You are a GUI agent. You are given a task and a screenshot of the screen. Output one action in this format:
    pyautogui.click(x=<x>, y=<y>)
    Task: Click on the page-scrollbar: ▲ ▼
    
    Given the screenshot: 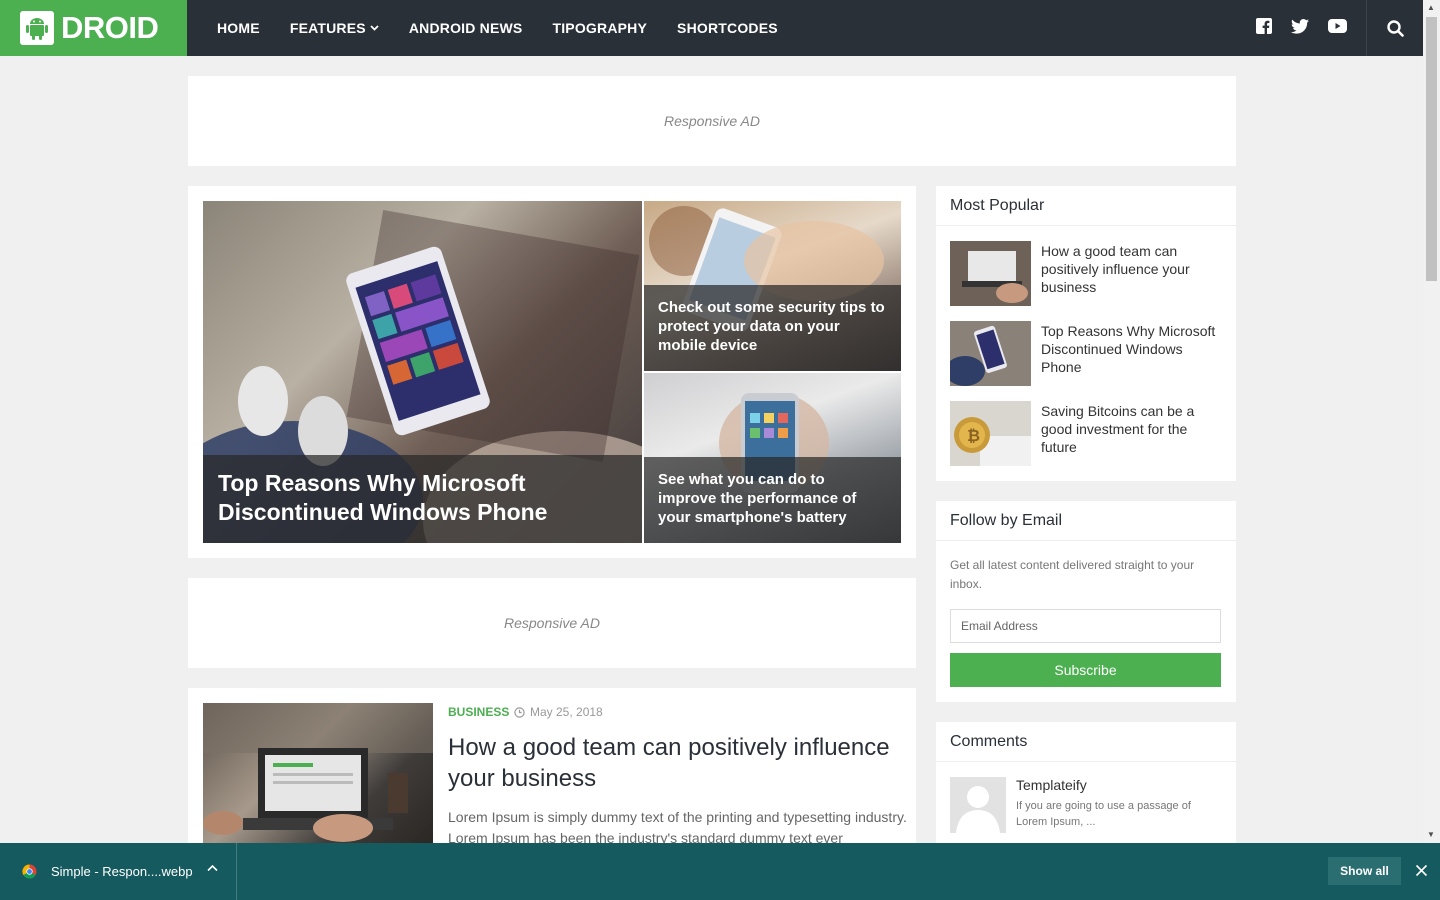 What is the action you would take?
    pyautogui.click(x=1431, y=421)
    